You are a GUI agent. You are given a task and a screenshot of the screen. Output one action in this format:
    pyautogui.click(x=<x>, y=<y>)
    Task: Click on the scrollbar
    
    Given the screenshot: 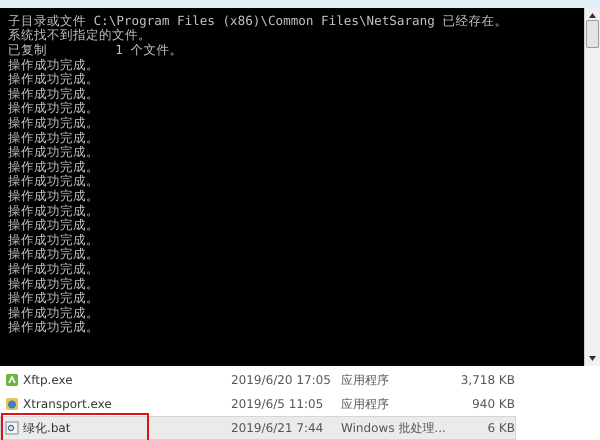 What is the action you would take?
    pyautogui.click(x=592, y=187)
    